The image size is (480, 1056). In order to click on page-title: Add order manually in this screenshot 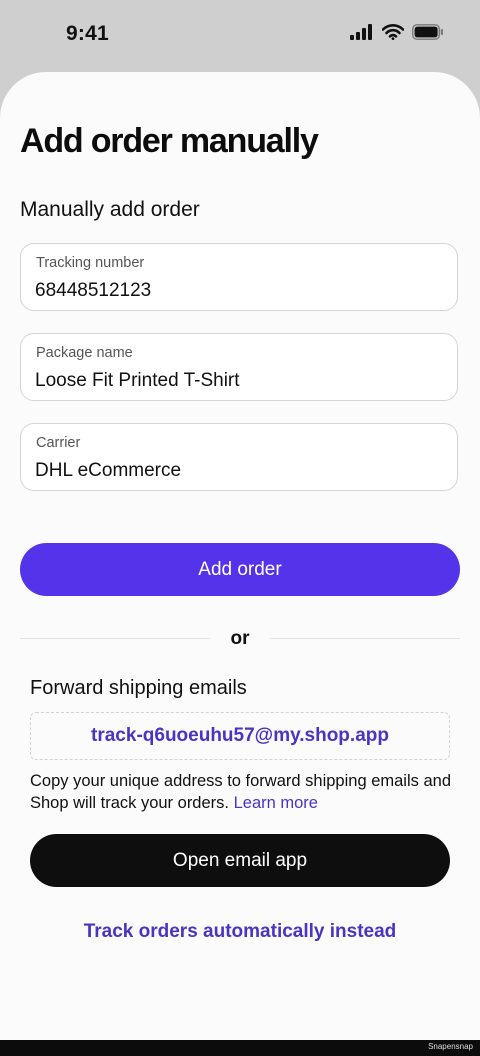, I will do `click(169, 141)`.